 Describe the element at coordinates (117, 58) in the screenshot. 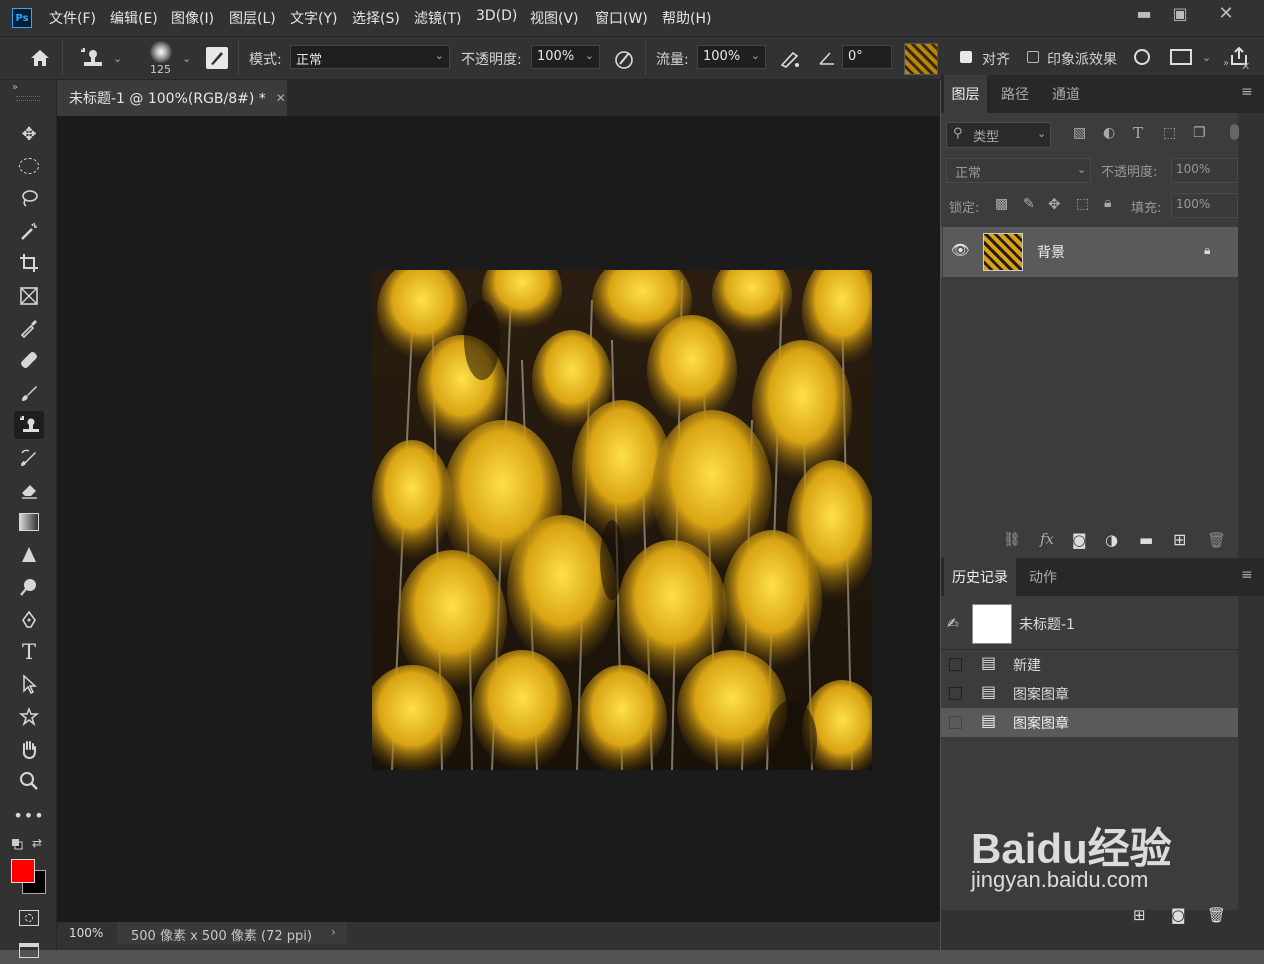

I see `preset-chevron-down-icon: ⌄` at that location.